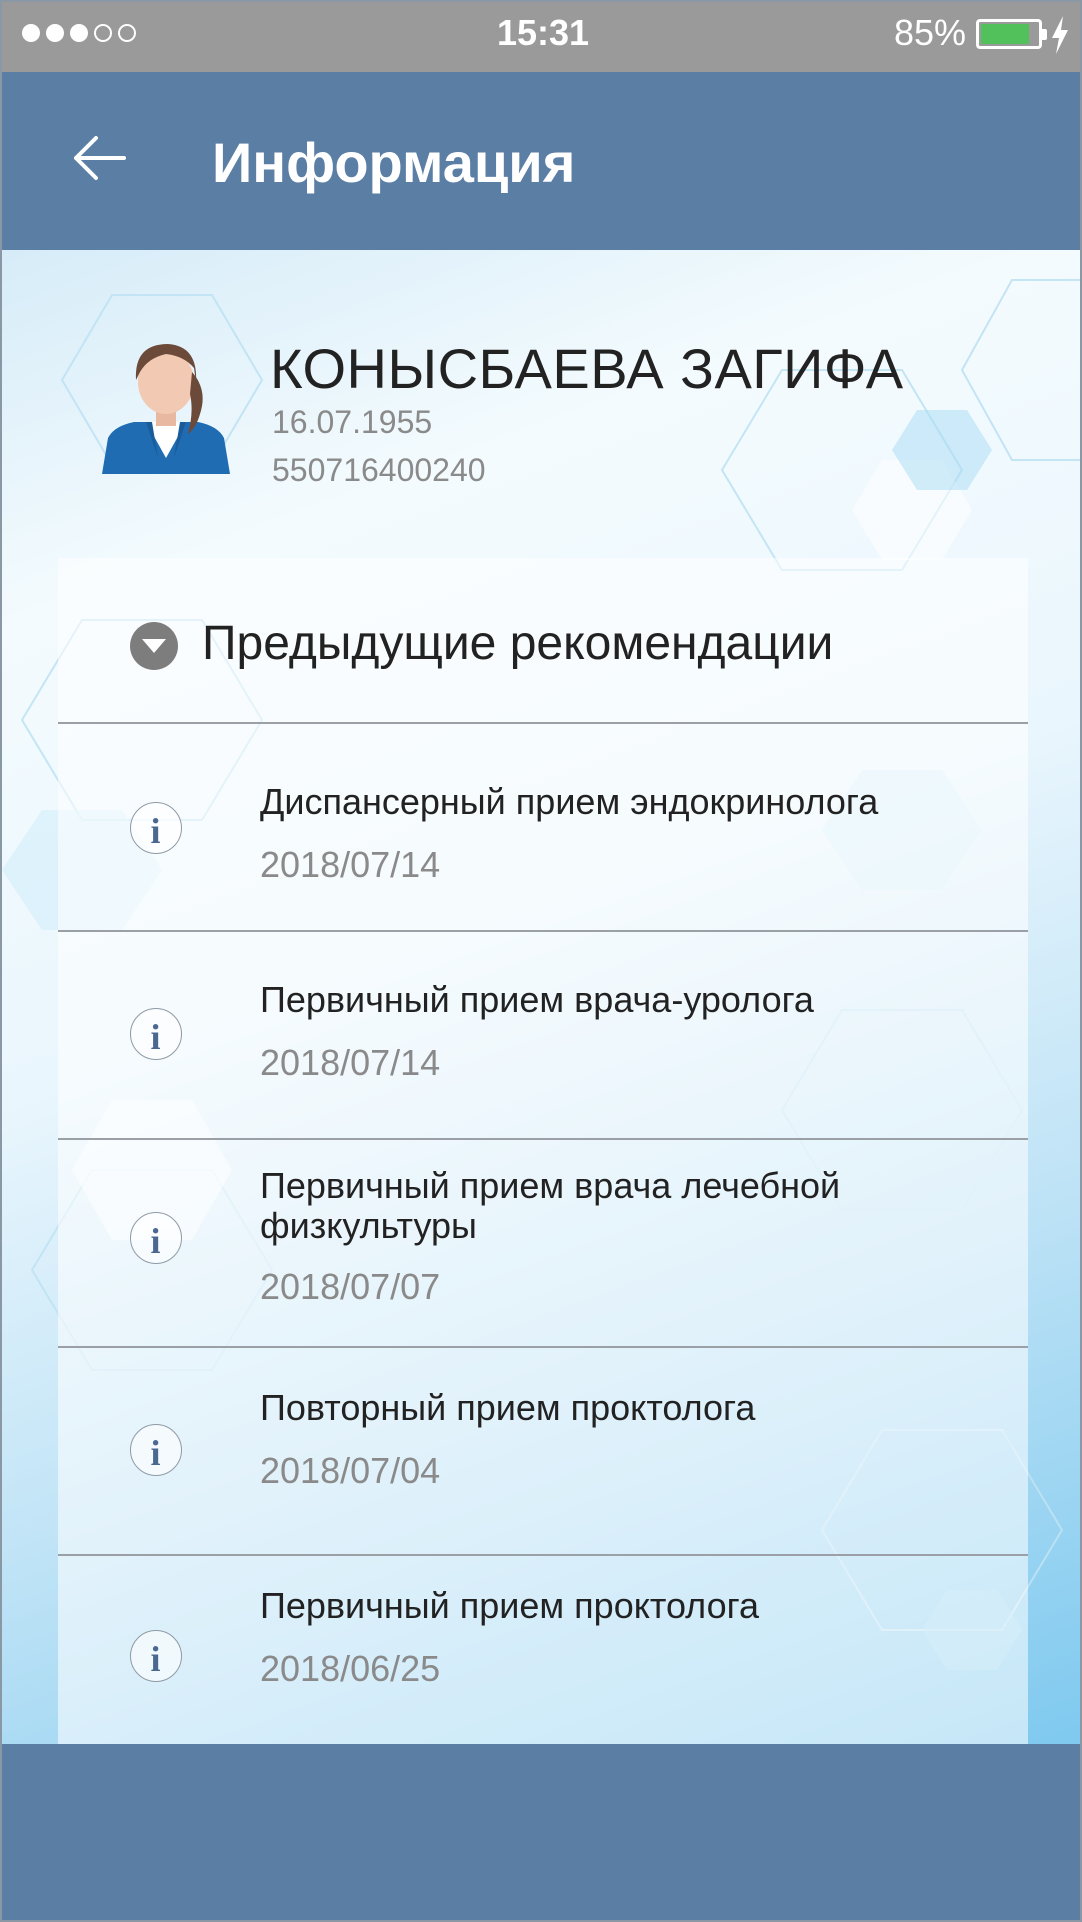  I want to click on charging-icon, so click(1060, 35).